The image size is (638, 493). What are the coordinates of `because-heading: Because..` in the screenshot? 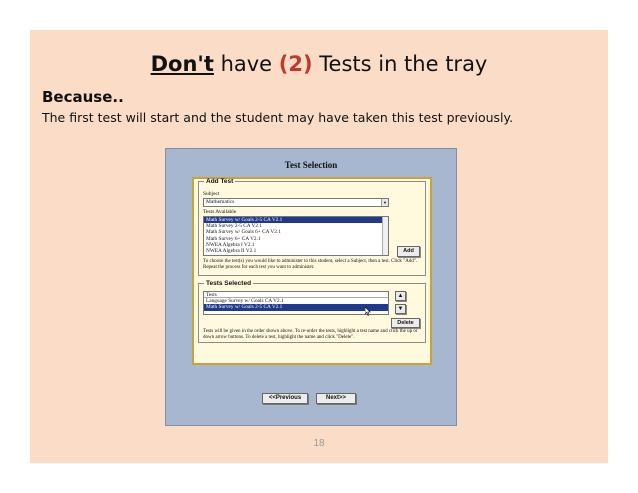 It's located at (83, 97).